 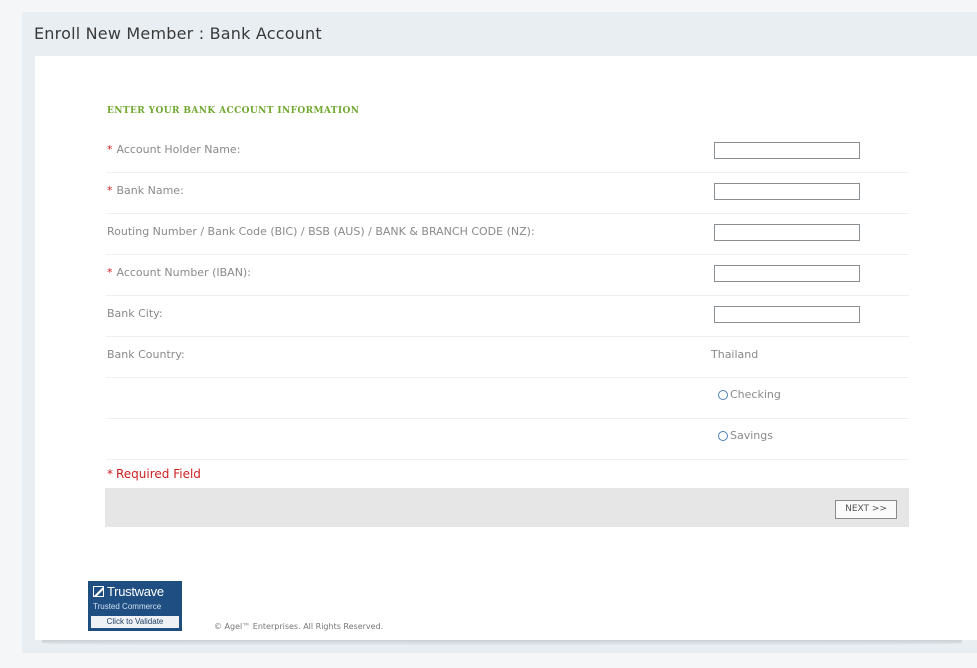 What do you see at coordinates (787, 150) in the screenshot?
I see `account-holder-input` at bounding box center [787, 150].